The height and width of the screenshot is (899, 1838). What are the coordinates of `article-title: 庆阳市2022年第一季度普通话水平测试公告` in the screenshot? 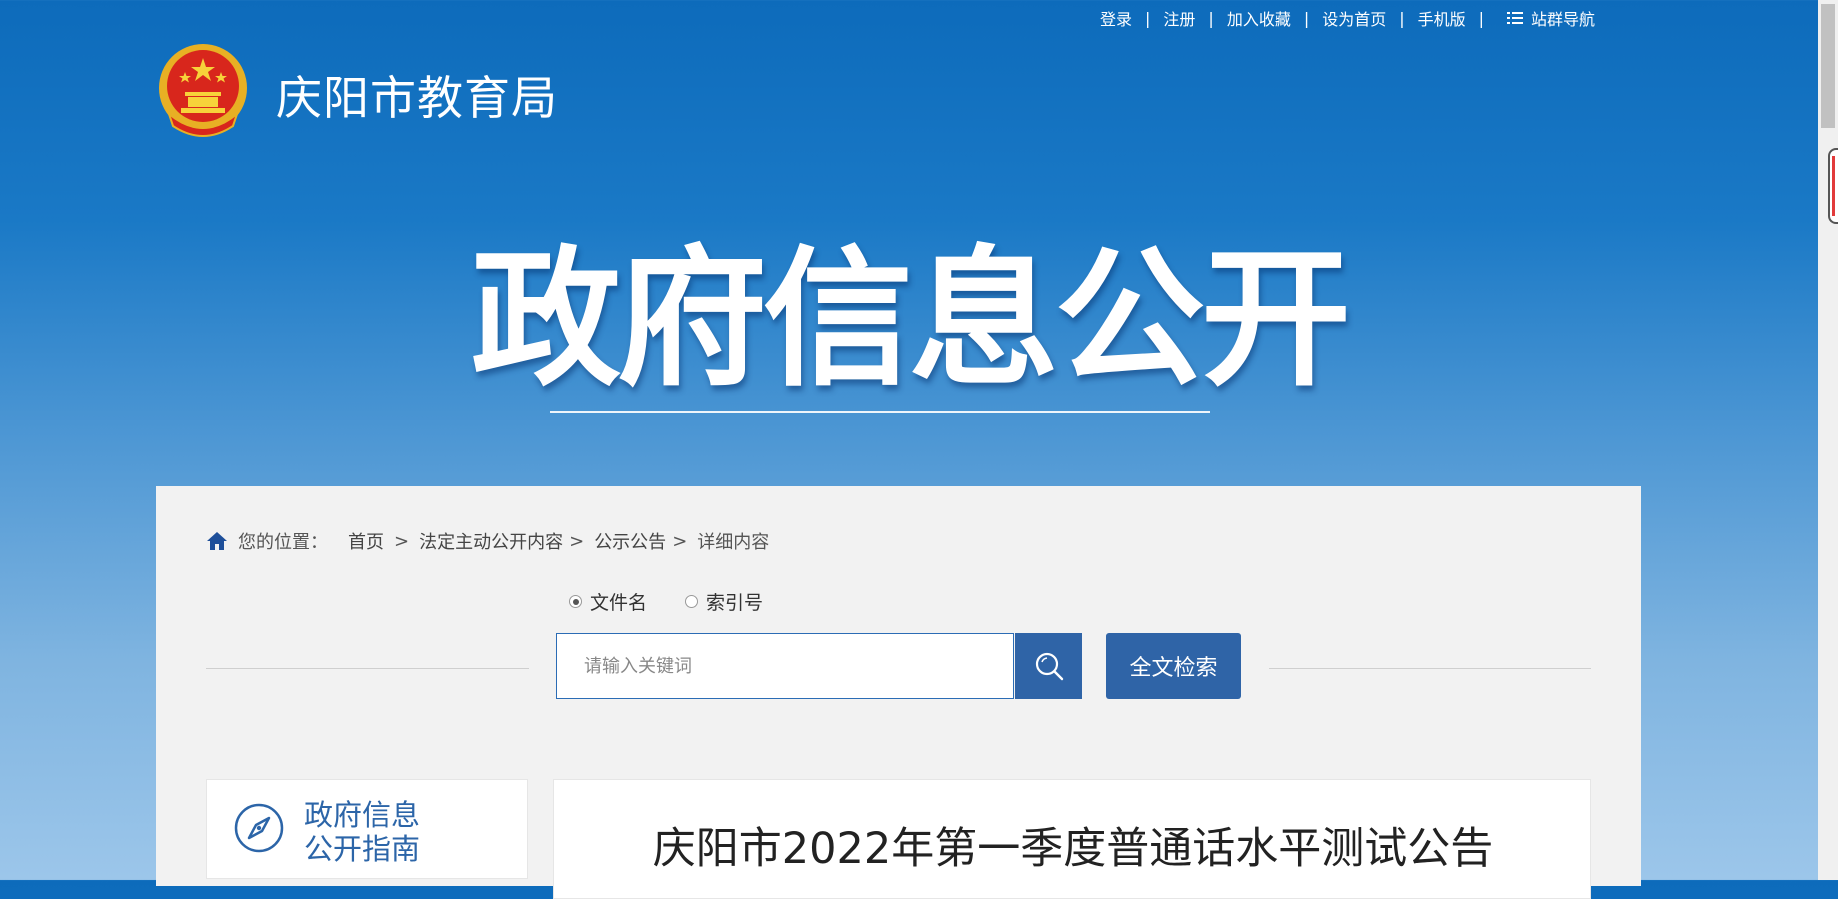 It's located at (1073, 849).